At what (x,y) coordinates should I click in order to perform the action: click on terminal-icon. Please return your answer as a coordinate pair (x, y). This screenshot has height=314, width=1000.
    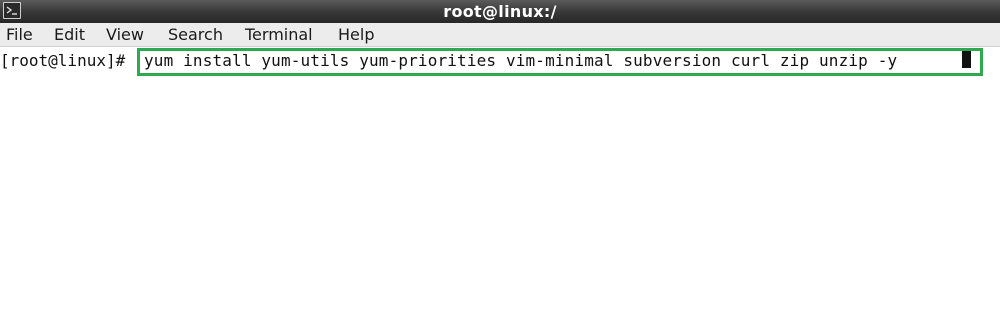
    Looking at the image, I should click on (12, 10).